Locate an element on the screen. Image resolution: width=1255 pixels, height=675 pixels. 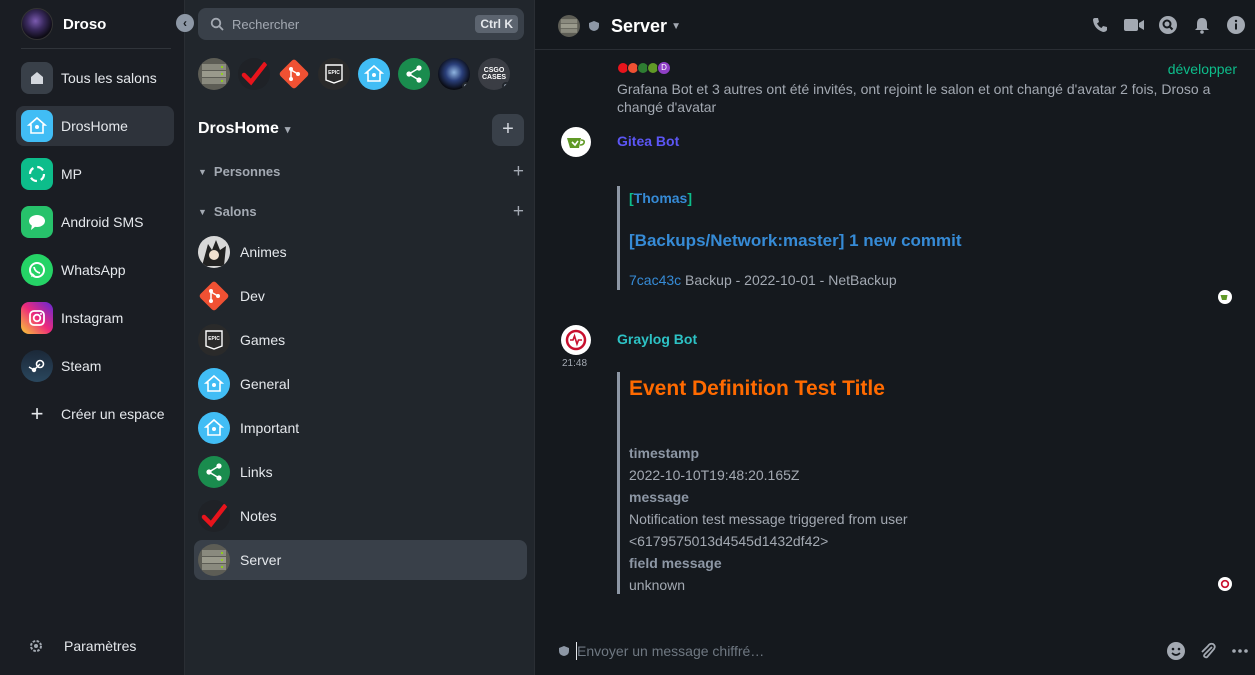
space-add-button: + is located at coordinates (508, 130).